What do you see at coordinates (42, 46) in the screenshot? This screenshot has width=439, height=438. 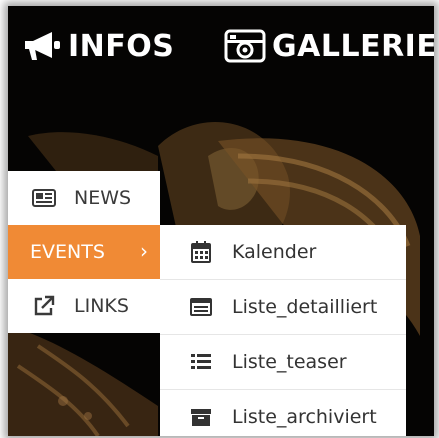 I see `megaphone-icon` at bounding box center [42, 46].